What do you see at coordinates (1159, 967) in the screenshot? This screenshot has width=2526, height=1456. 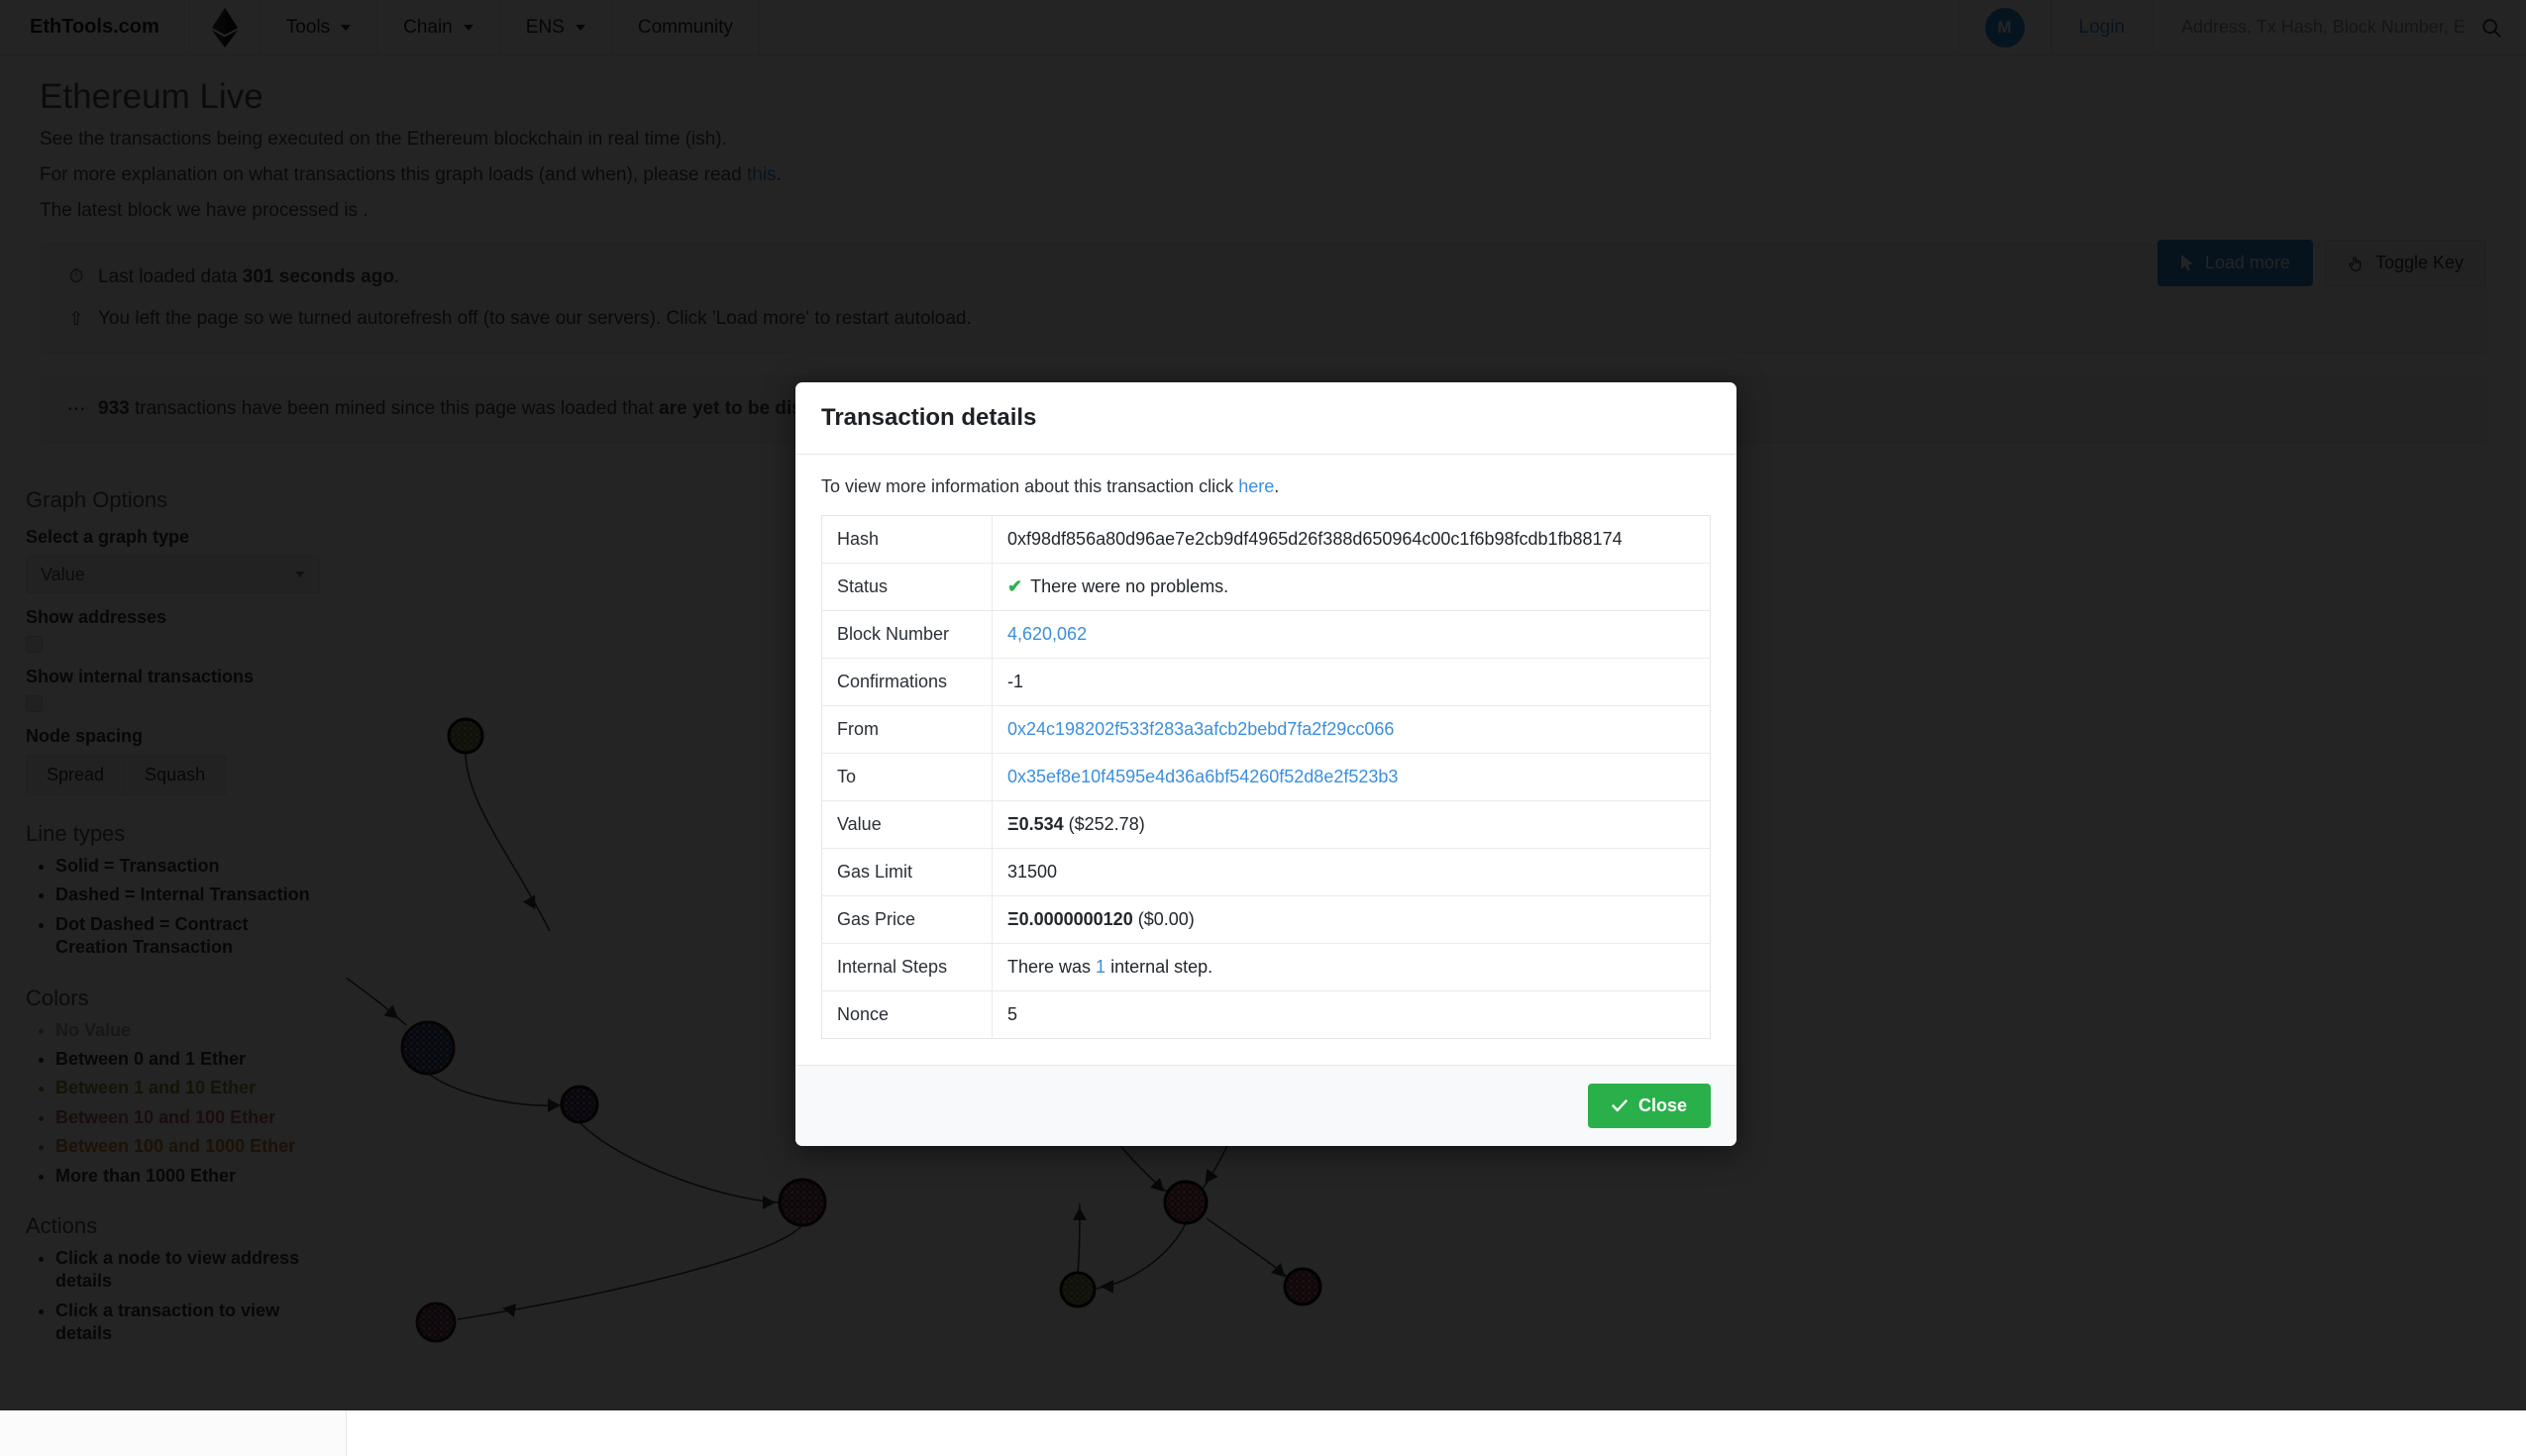 I see `steps-post: internal step.` at bounding box center [1159, 967].